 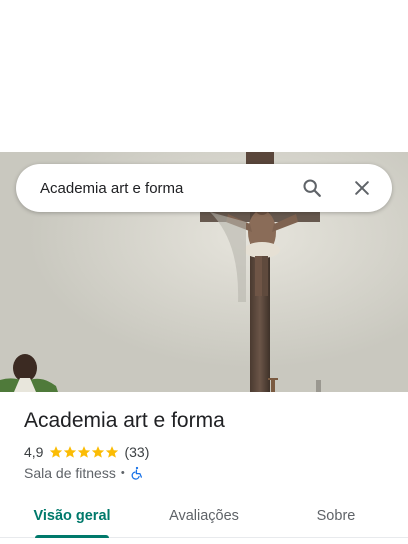 What do you see at coordinates (124, 420) in the screenshot?
I see `place-title: Academia art e forma` at bounding box center [124, 420].